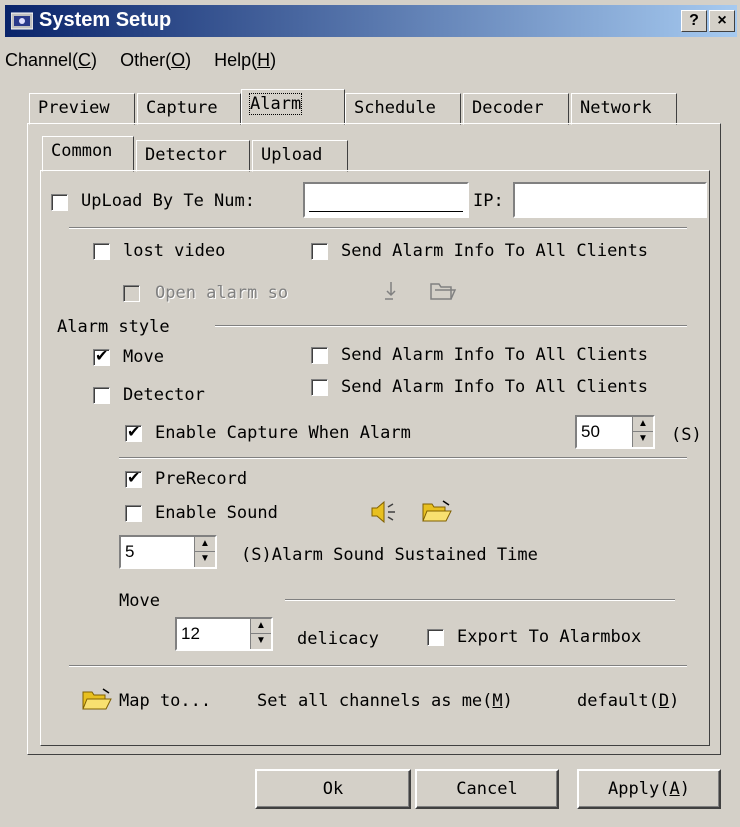  What do you see at coordinates (88, 154) in the screenshot?
I see `subtab-common: Common` at bounding box center [88, 154].